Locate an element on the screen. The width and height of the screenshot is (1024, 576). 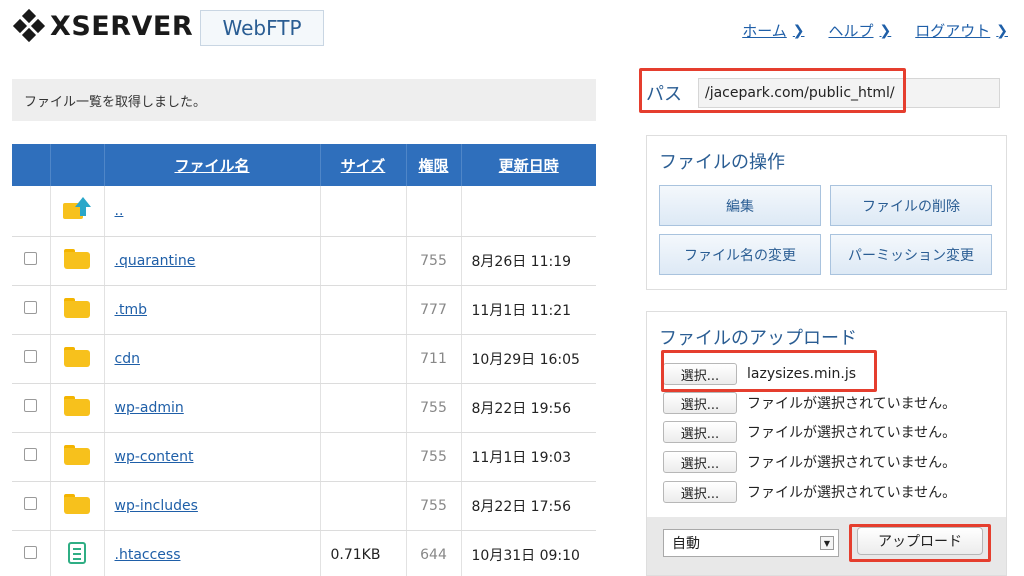
file-name-link: wp-includes is located at coordinates (156, 506).